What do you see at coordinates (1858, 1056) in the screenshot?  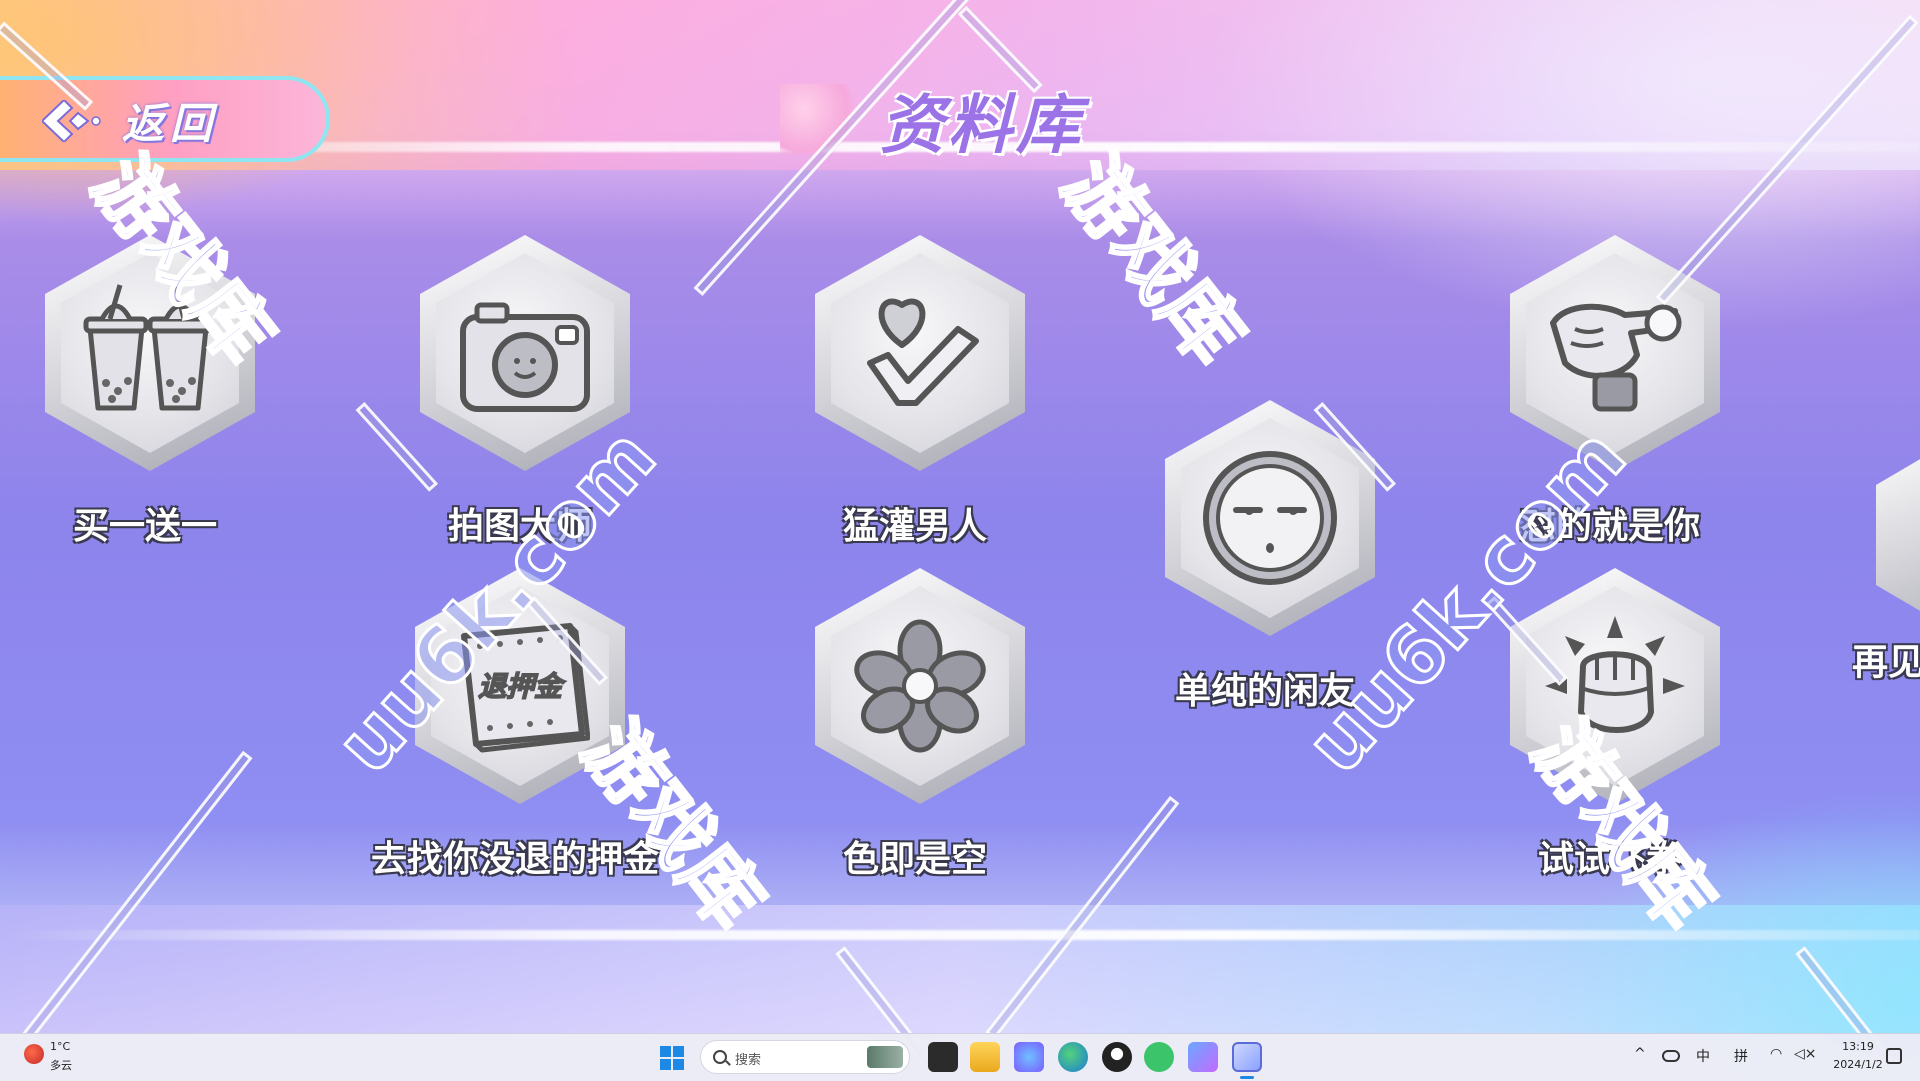 I see `system-clock: 13:19 2024/1/2` at bounding box center [1858, 1056].